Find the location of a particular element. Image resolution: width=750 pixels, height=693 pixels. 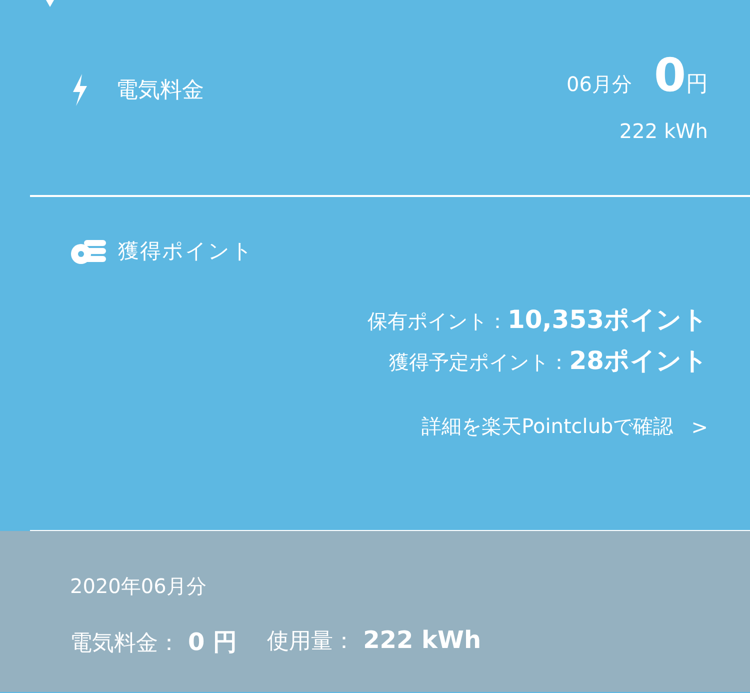

points-value: 10,353ポイント is located at coordinates (608, 320).